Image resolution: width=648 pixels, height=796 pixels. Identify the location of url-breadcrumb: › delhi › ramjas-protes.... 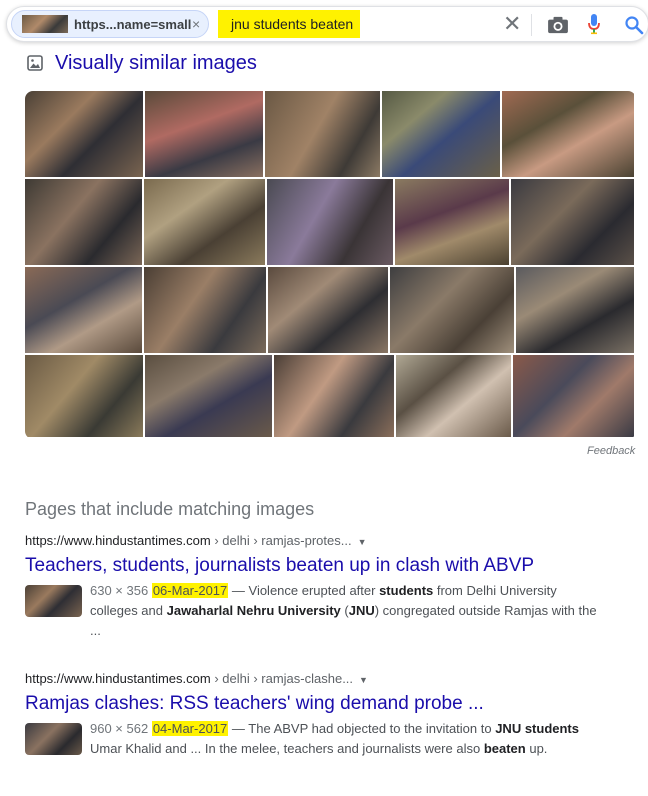
(281, 540).